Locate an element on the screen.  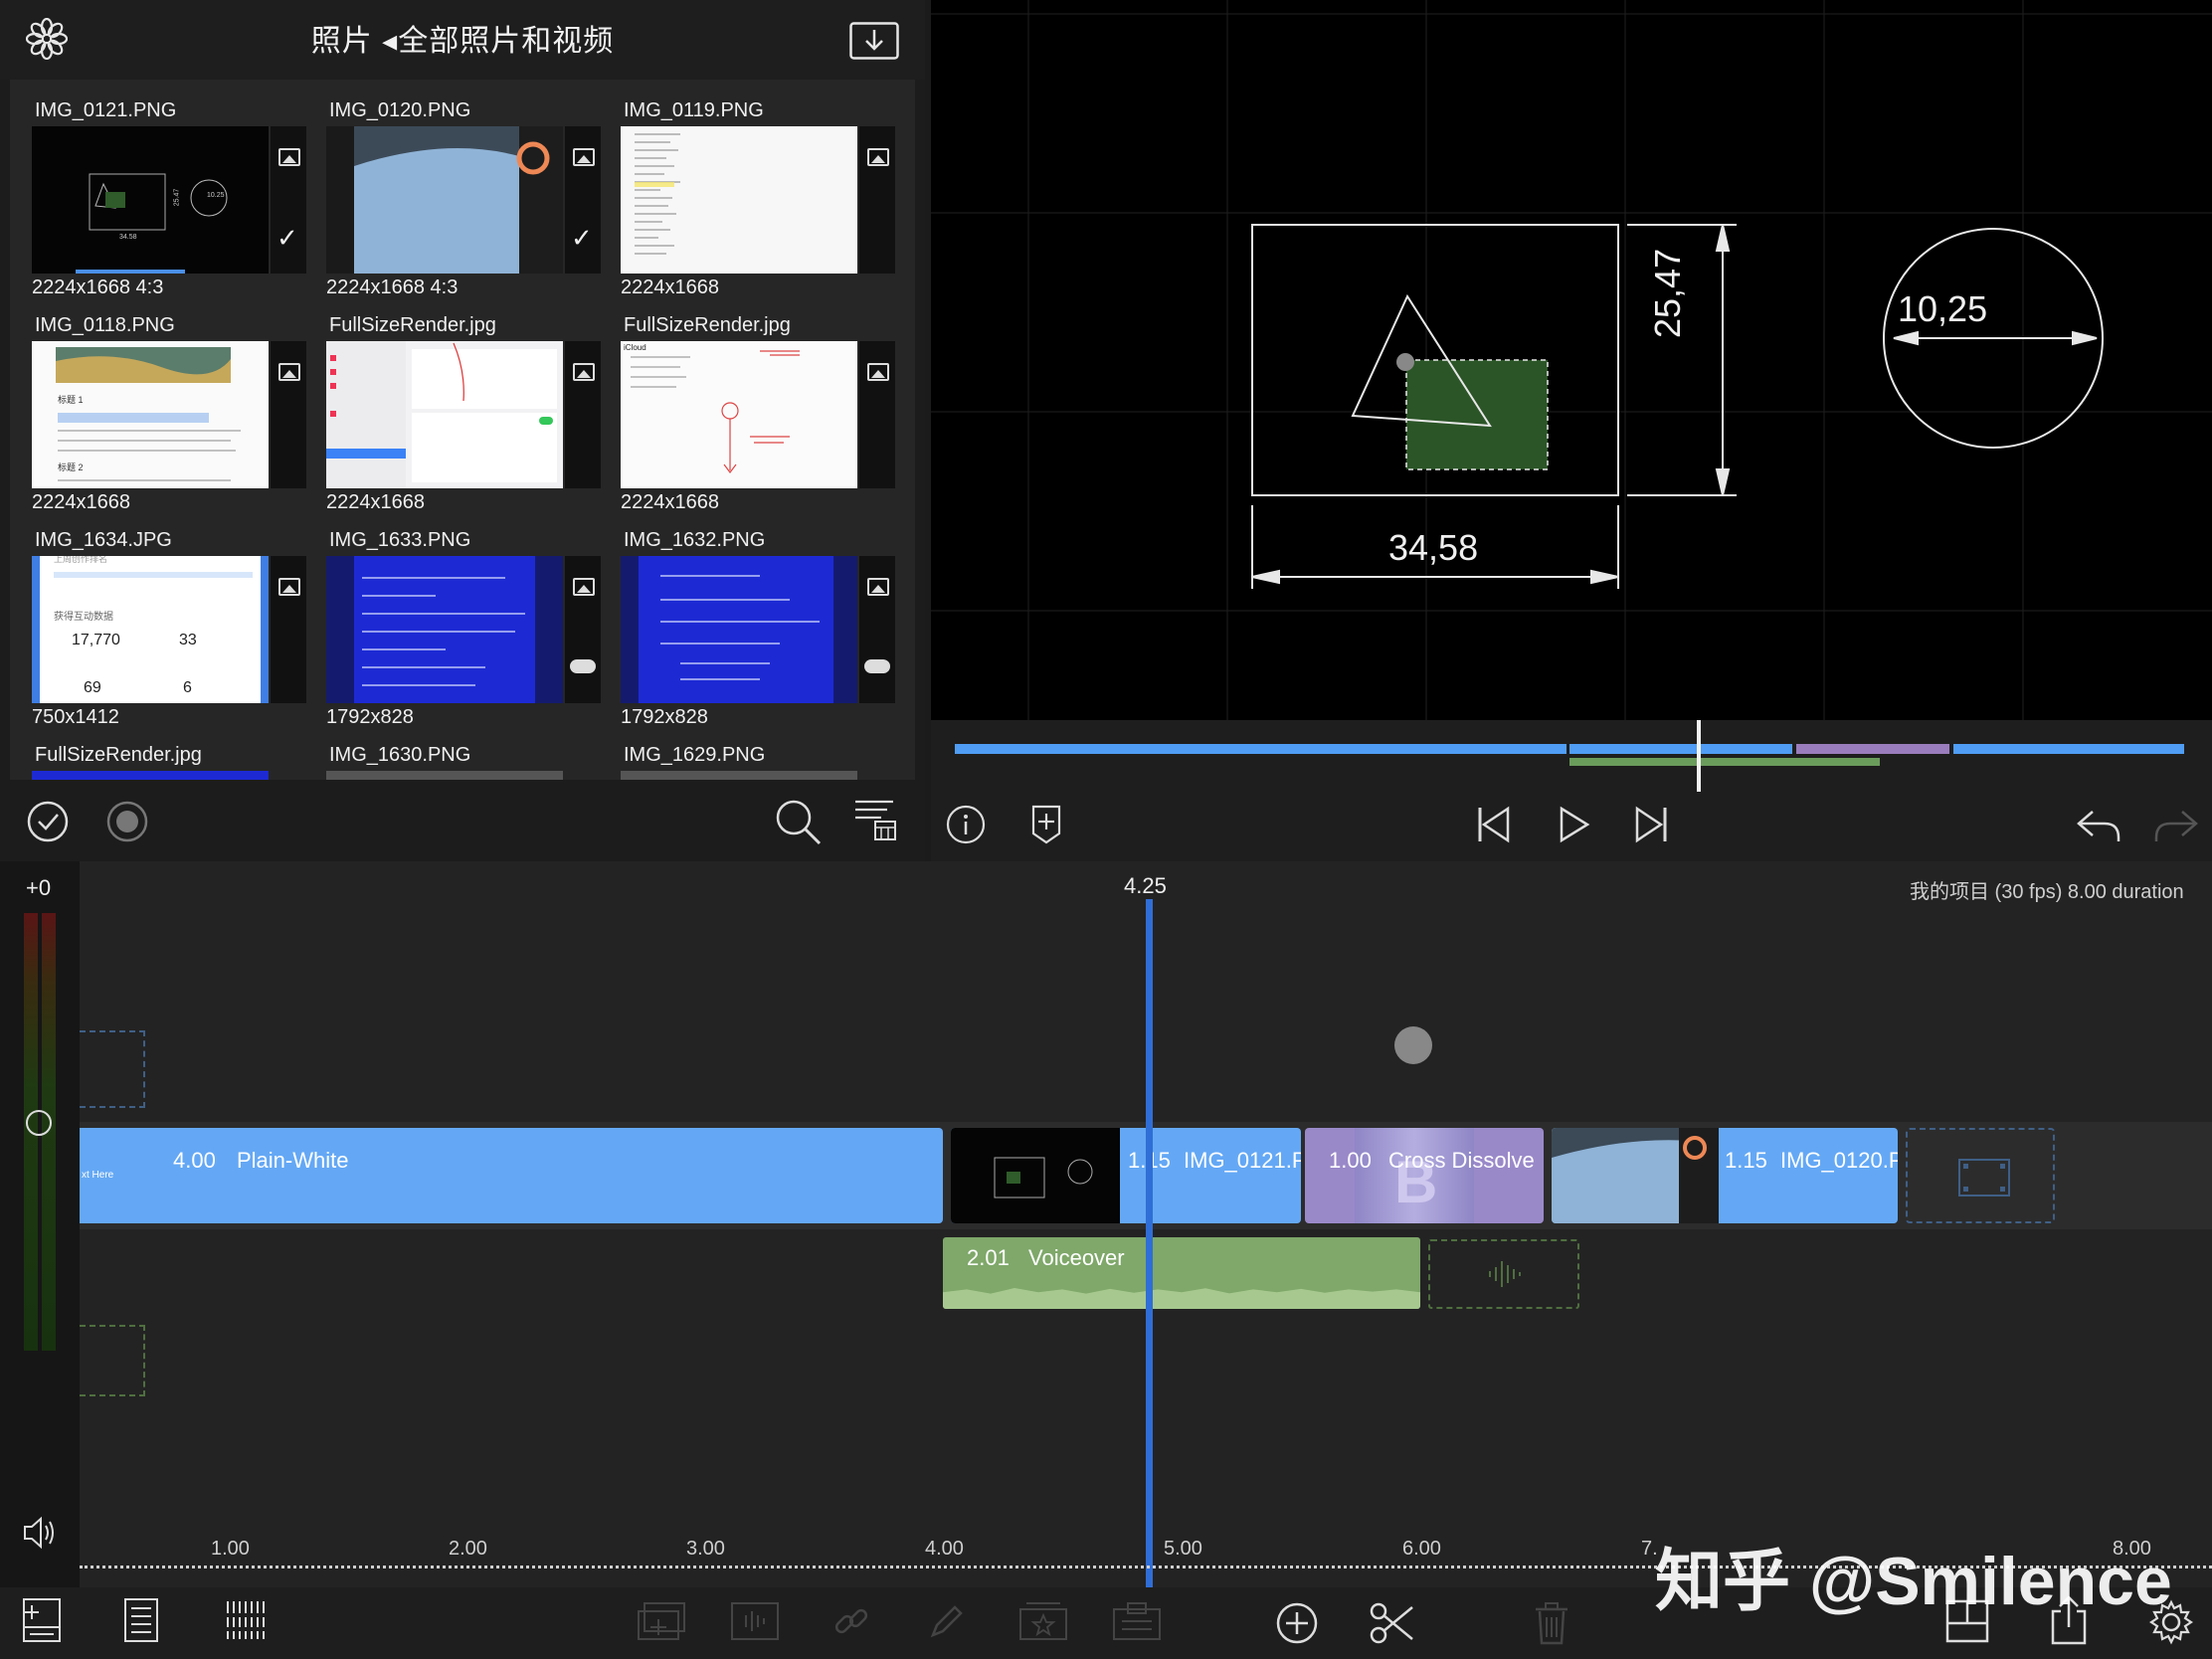
scissors-icon is located at coordinates (1392, 1623).